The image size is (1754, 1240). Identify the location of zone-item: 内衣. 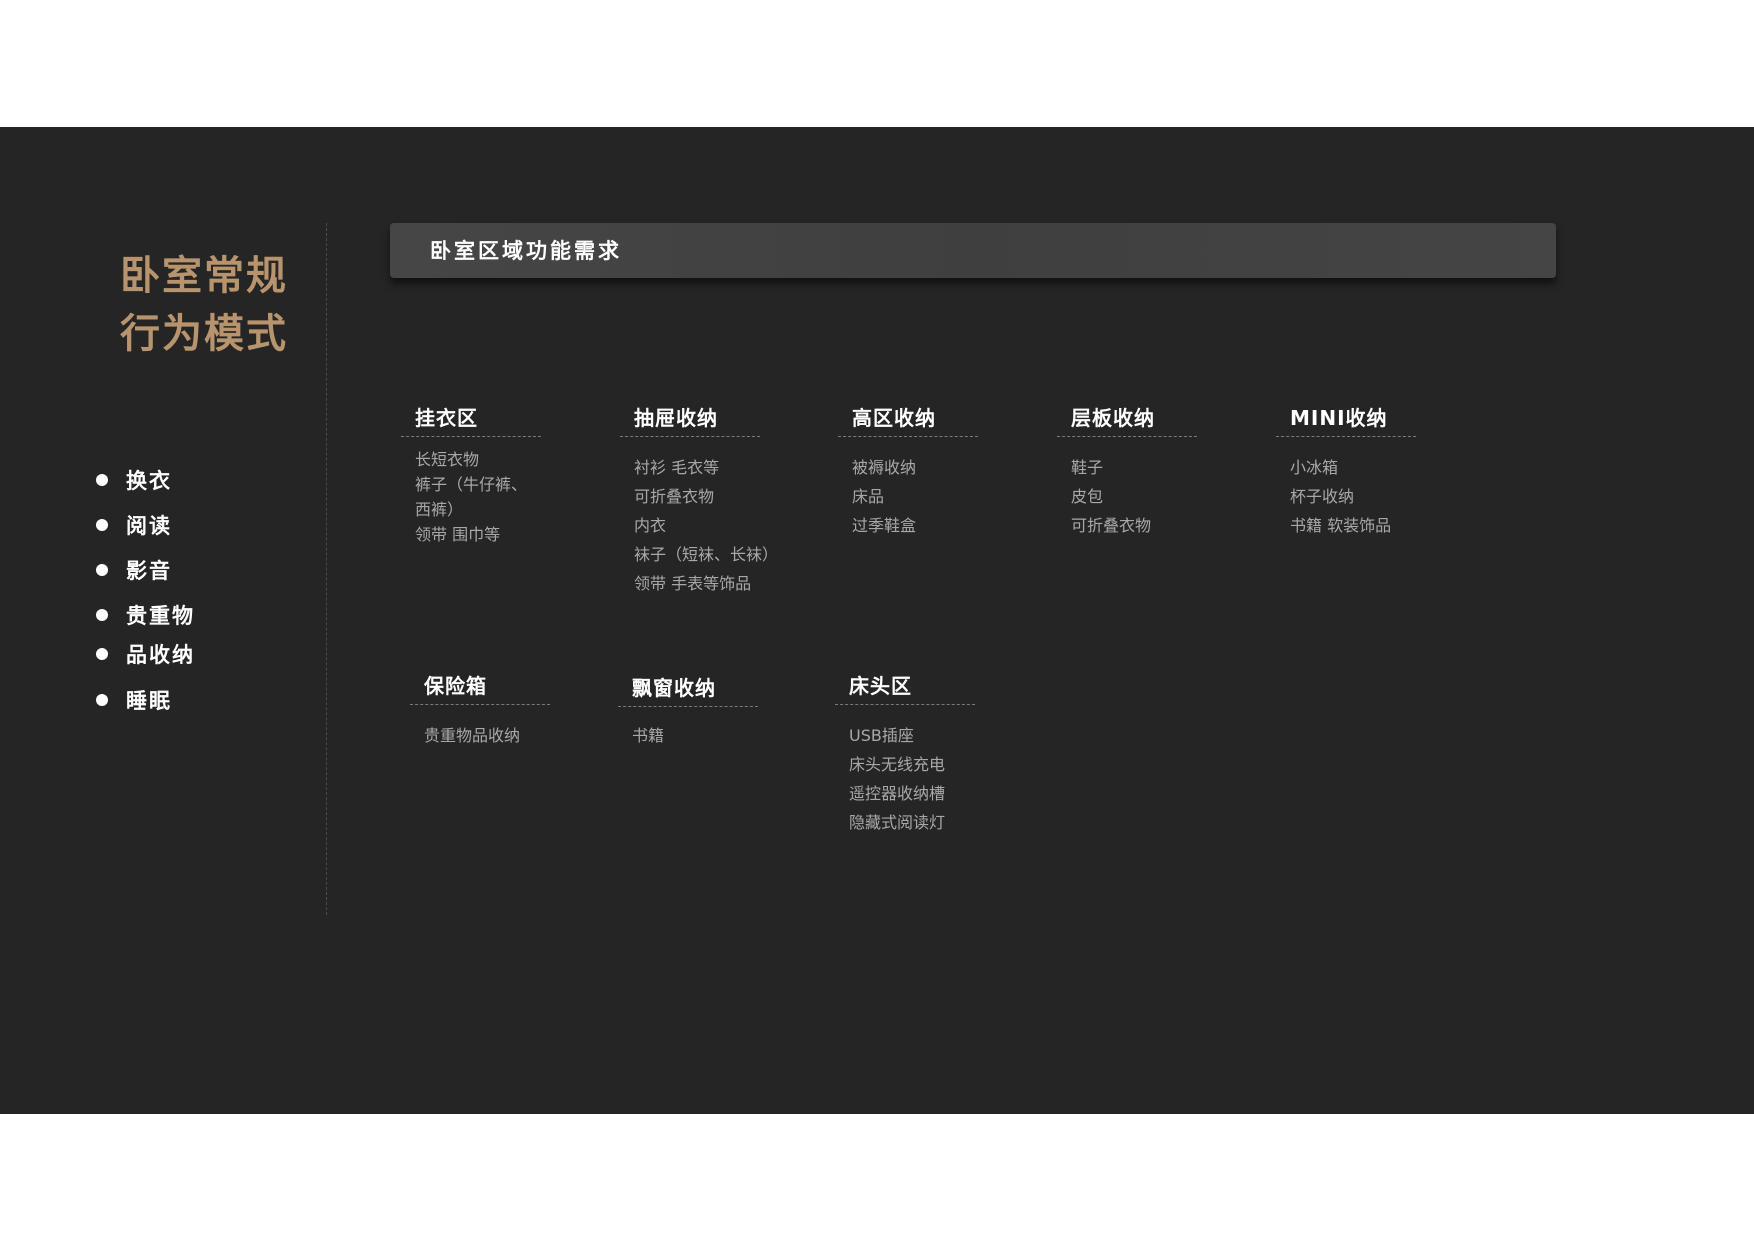
(650, 525).